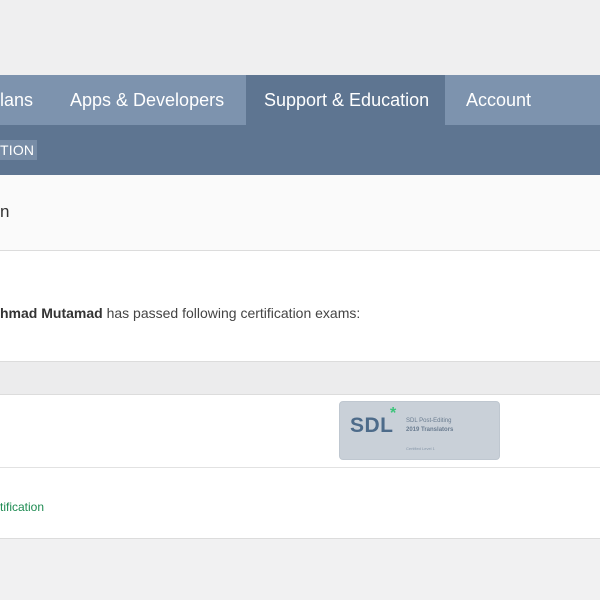  What do you see at coordinates (430, 430) in the screenshot?
I see `badge-subtitle: 2019 Translators` at bounding box center [430, 430].